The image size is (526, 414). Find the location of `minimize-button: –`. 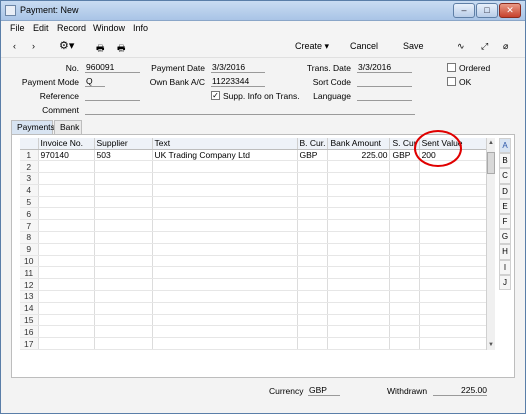

minimize-button: – is located at coordinates (464, 10).